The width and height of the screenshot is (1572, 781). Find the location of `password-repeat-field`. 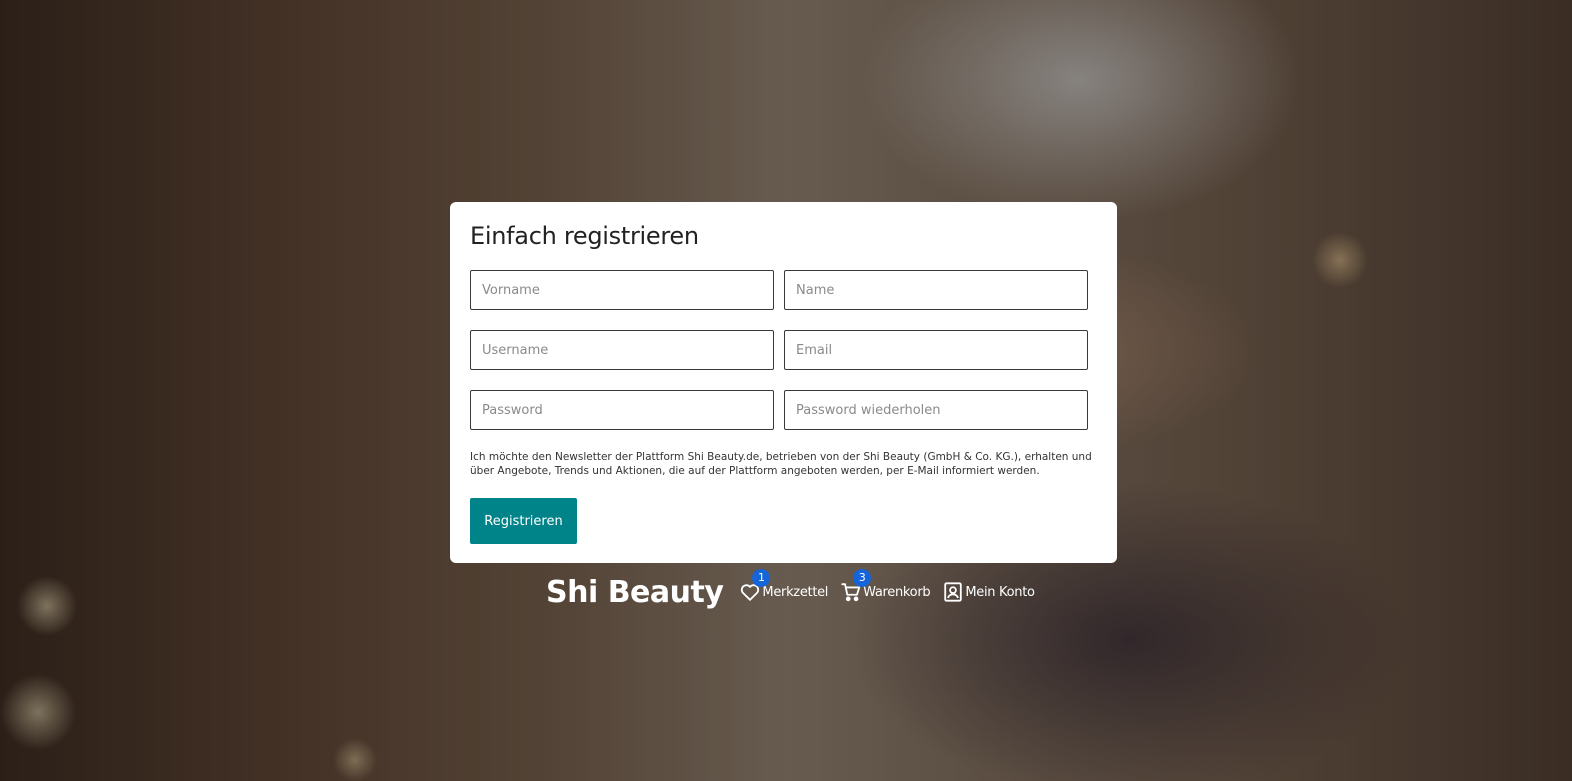

password-repeat-field is located at coordinates (936, 410).